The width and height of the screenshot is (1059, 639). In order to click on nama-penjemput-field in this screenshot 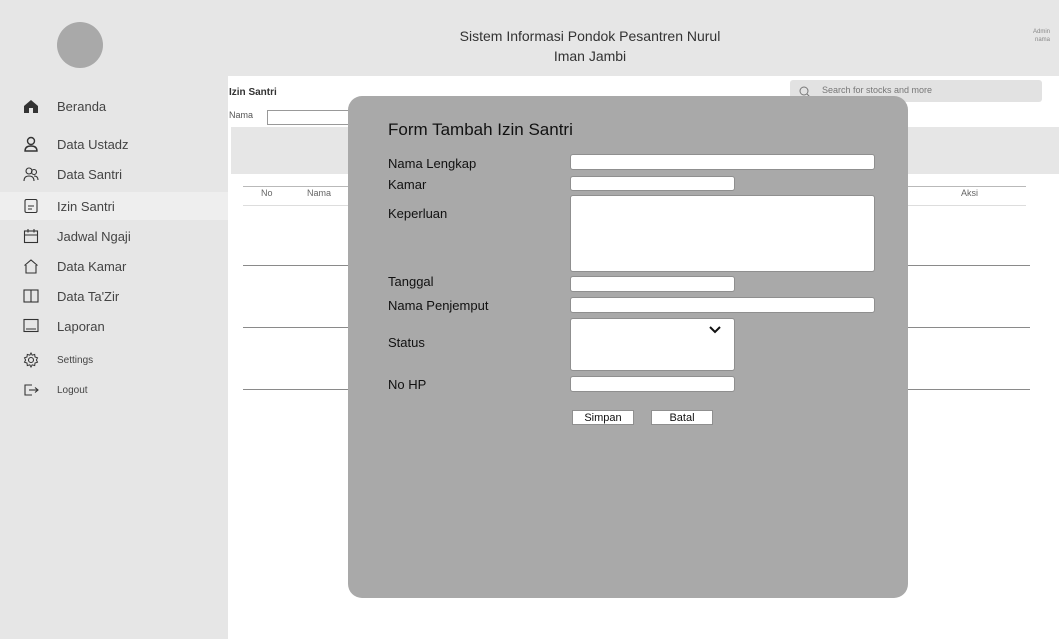, I will do `click(722, 305)`.